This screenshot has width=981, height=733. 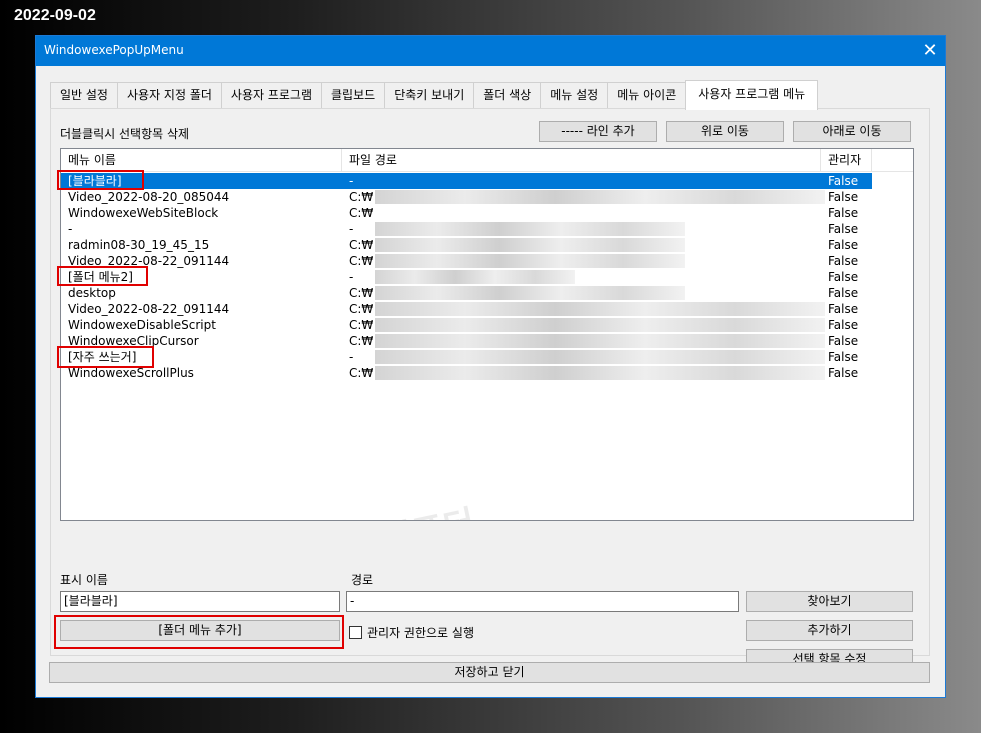 I want to click on tab-clipboard: 클립보드, so click(x=353, y=95).